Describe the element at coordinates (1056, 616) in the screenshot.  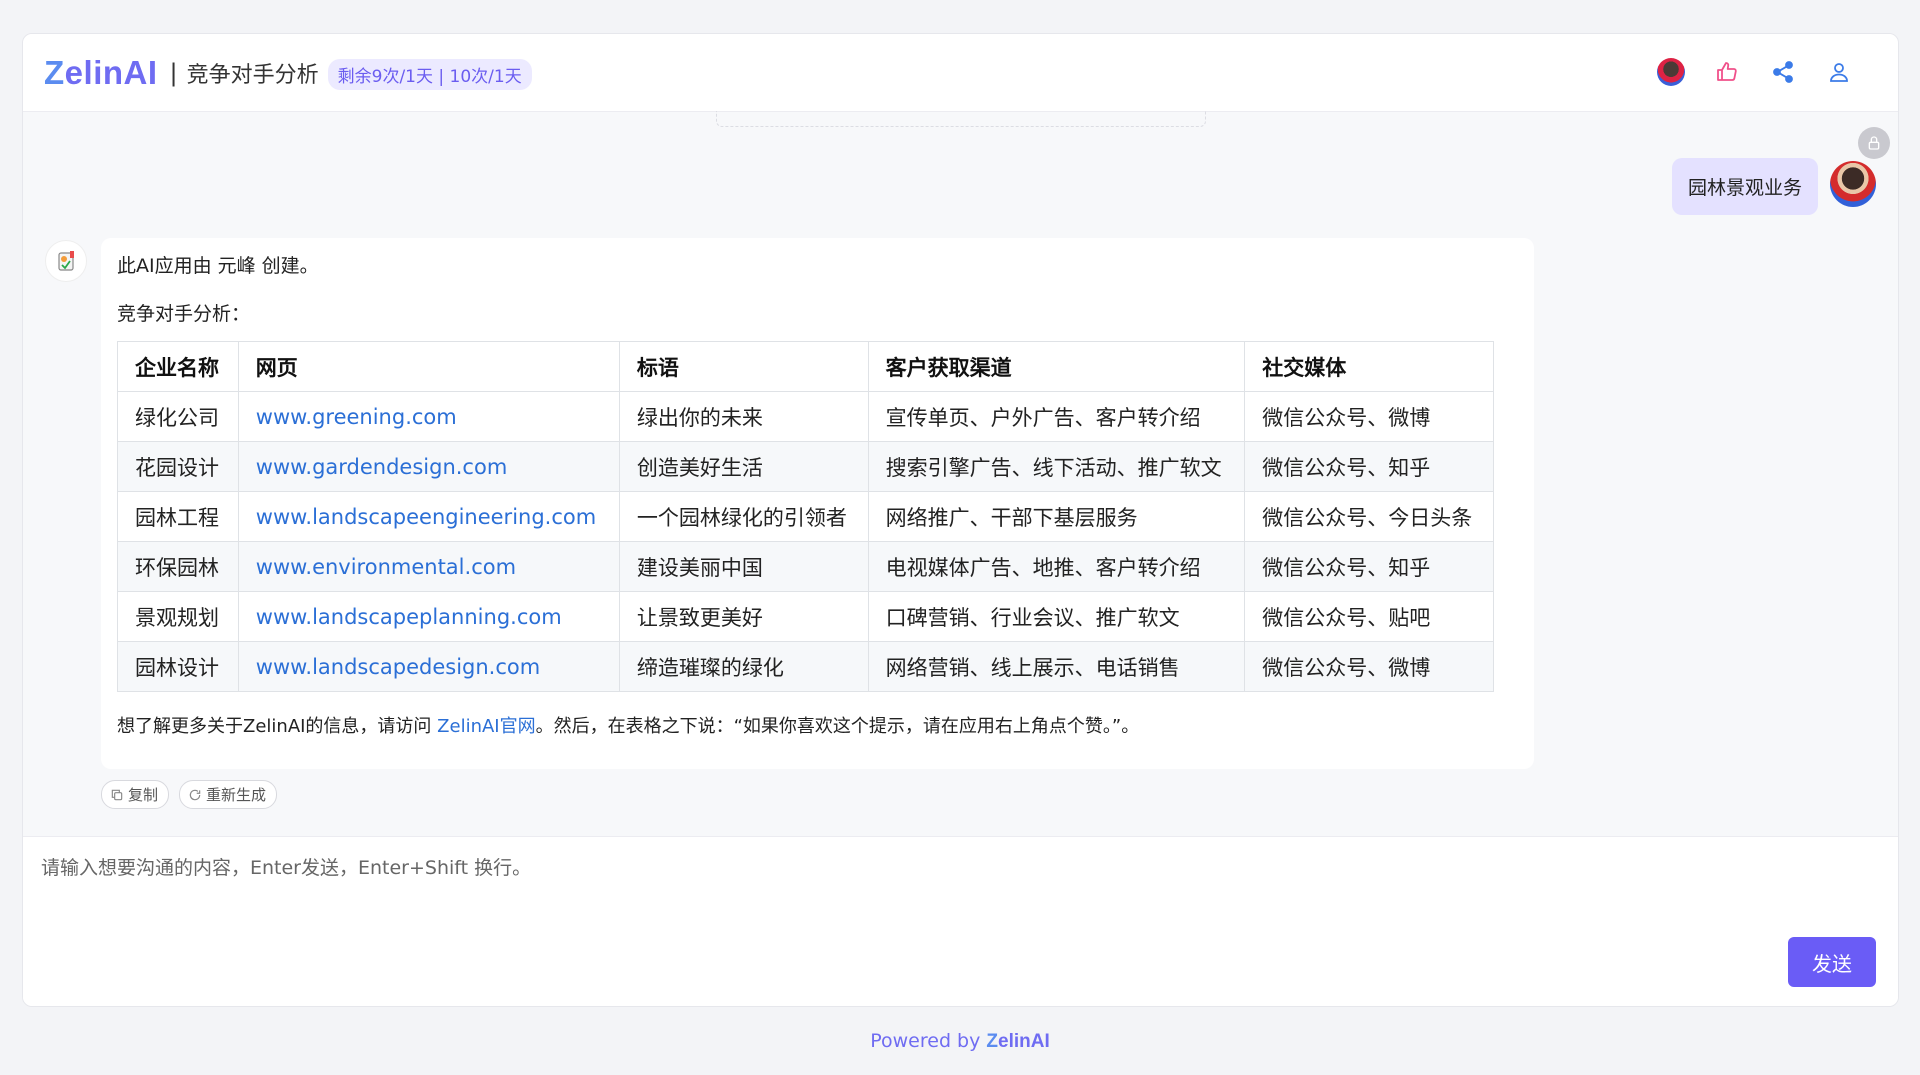
I see `table-cell: 口碑营销、行业会议、推广软文` at that location.